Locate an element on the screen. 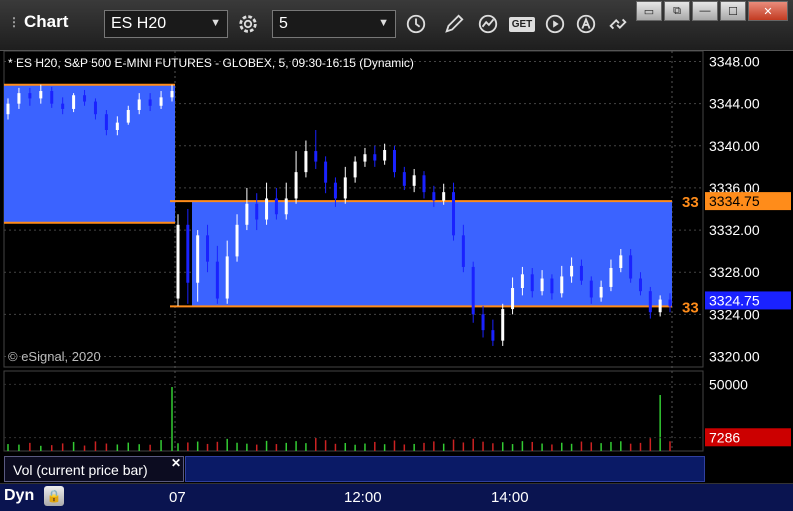  draw-button is located at coordinates (454, 24).